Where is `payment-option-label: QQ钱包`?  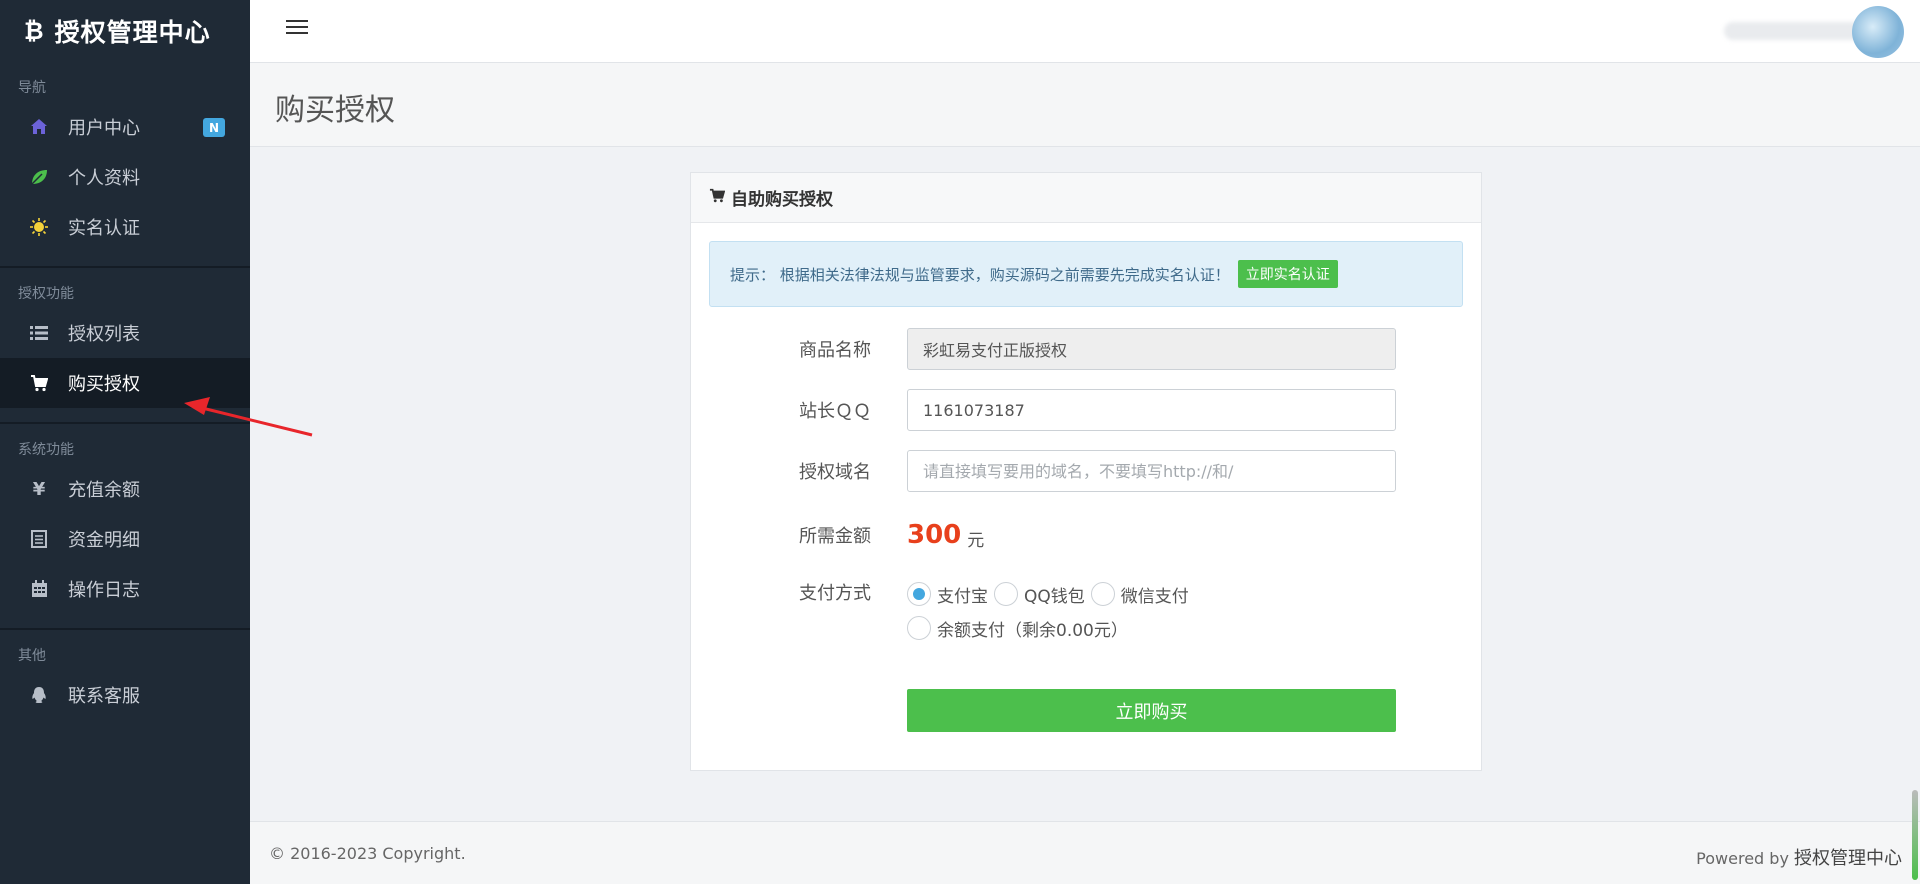 payment-option-label: QQ钱包 is located at coordinates (1054, 596).